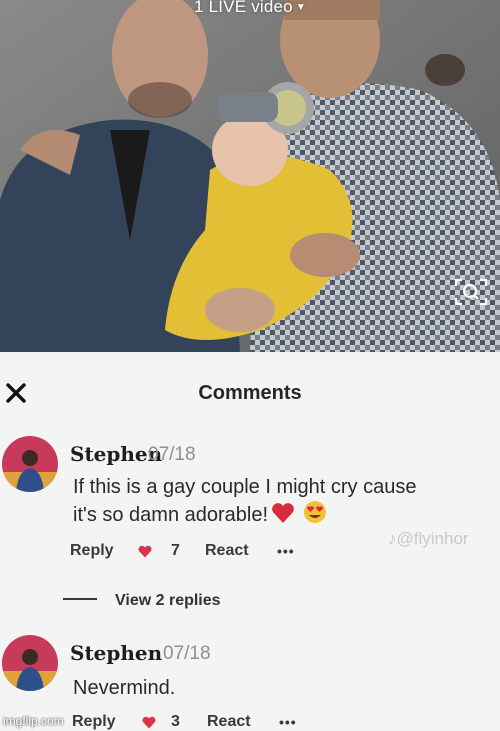  Describe the element at coordinates (175, 721) in the screenshot. I see `like-count: 3` at that location.